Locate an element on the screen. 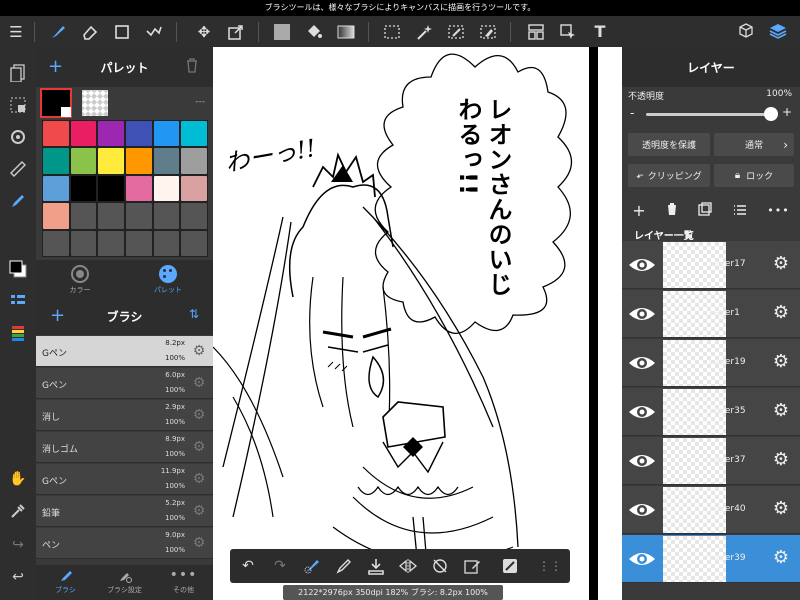  tab-palette: パレット is located at coordinates (168, 278).